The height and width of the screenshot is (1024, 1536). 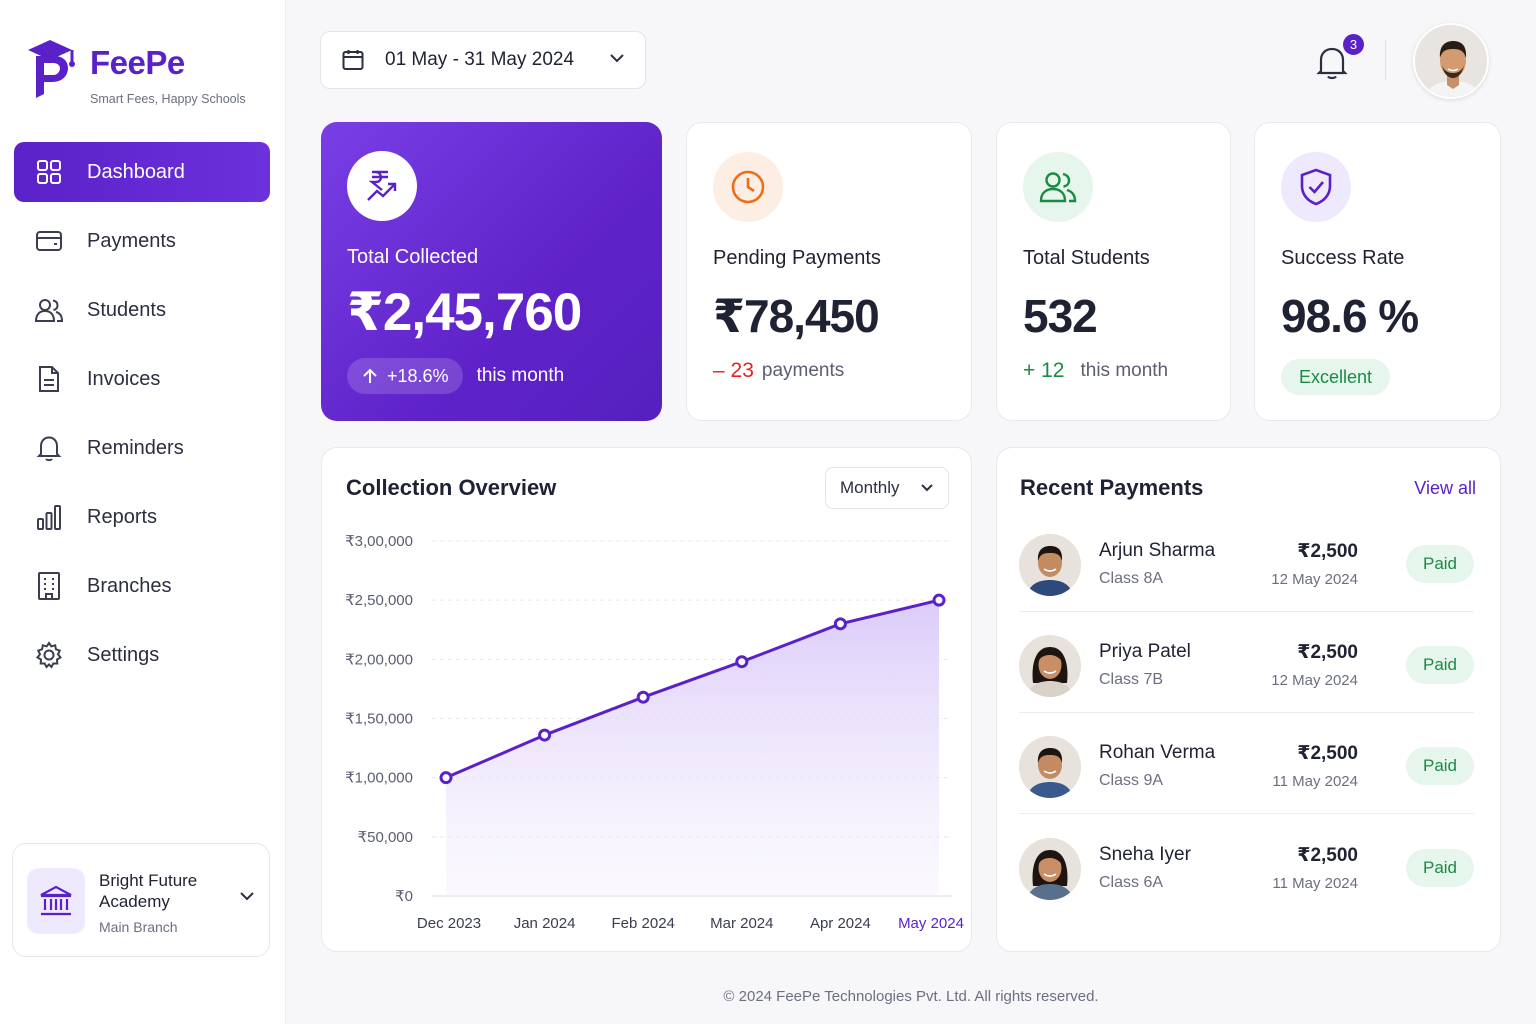 I want to click on y-tick-label: ₹3,00,000, so click(x=379, y=541).